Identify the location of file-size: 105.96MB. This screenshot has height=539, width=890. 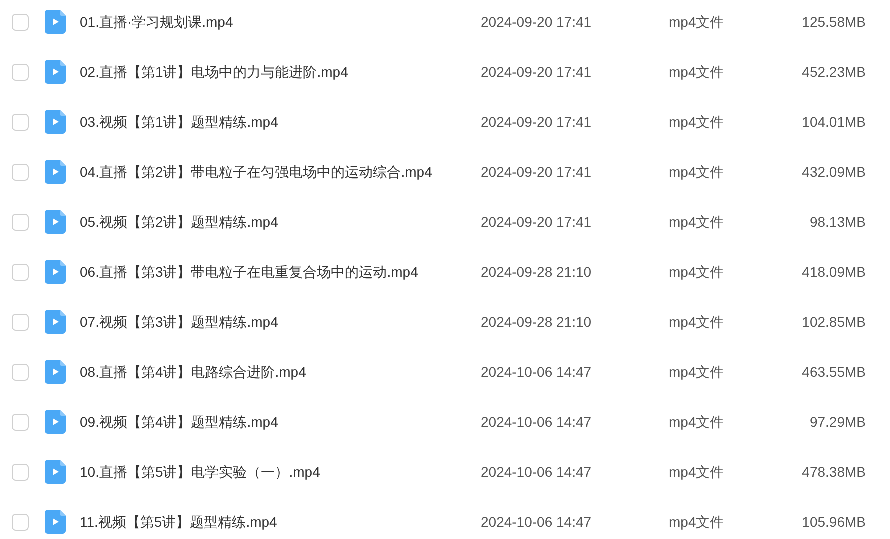
(833, 522).